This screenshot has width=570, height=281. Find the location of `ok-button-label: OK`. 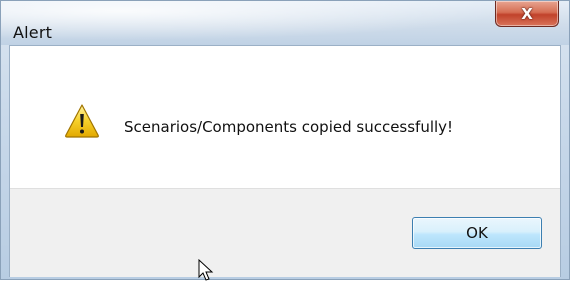

ok-button-label: OK is located at coordinates (477, 233).